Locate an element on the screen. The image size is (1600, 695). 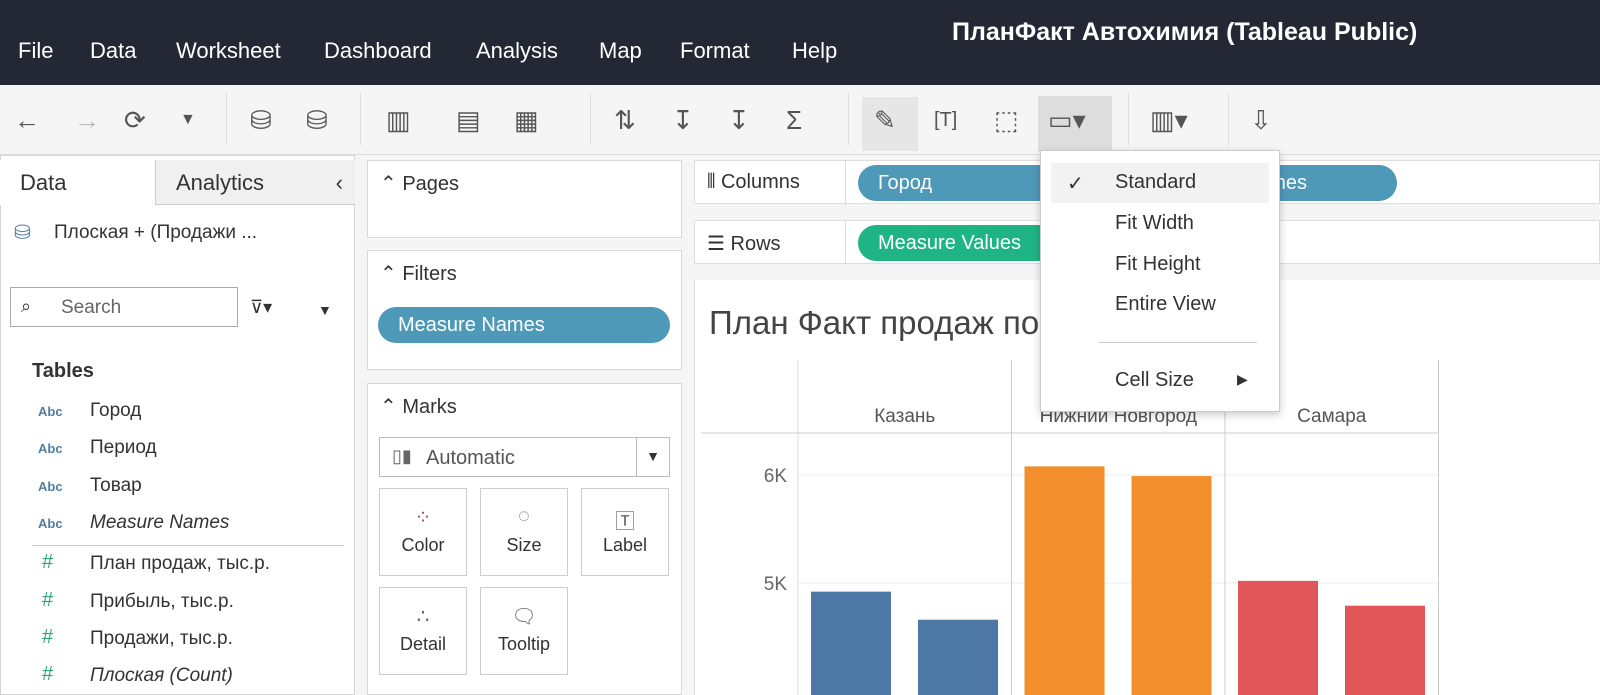
search-input: ⌕ Search is located at coordinates (124, 307).